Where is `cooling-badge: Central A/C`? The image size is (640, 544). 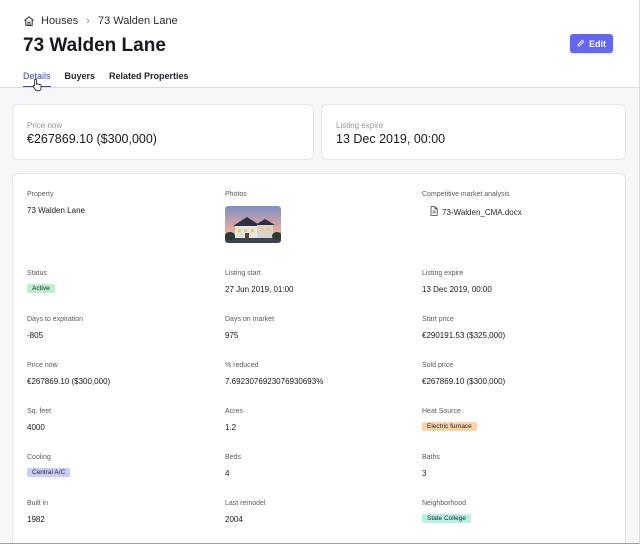 cooling-badge: Central A/C is located at coordinates (49, 472).